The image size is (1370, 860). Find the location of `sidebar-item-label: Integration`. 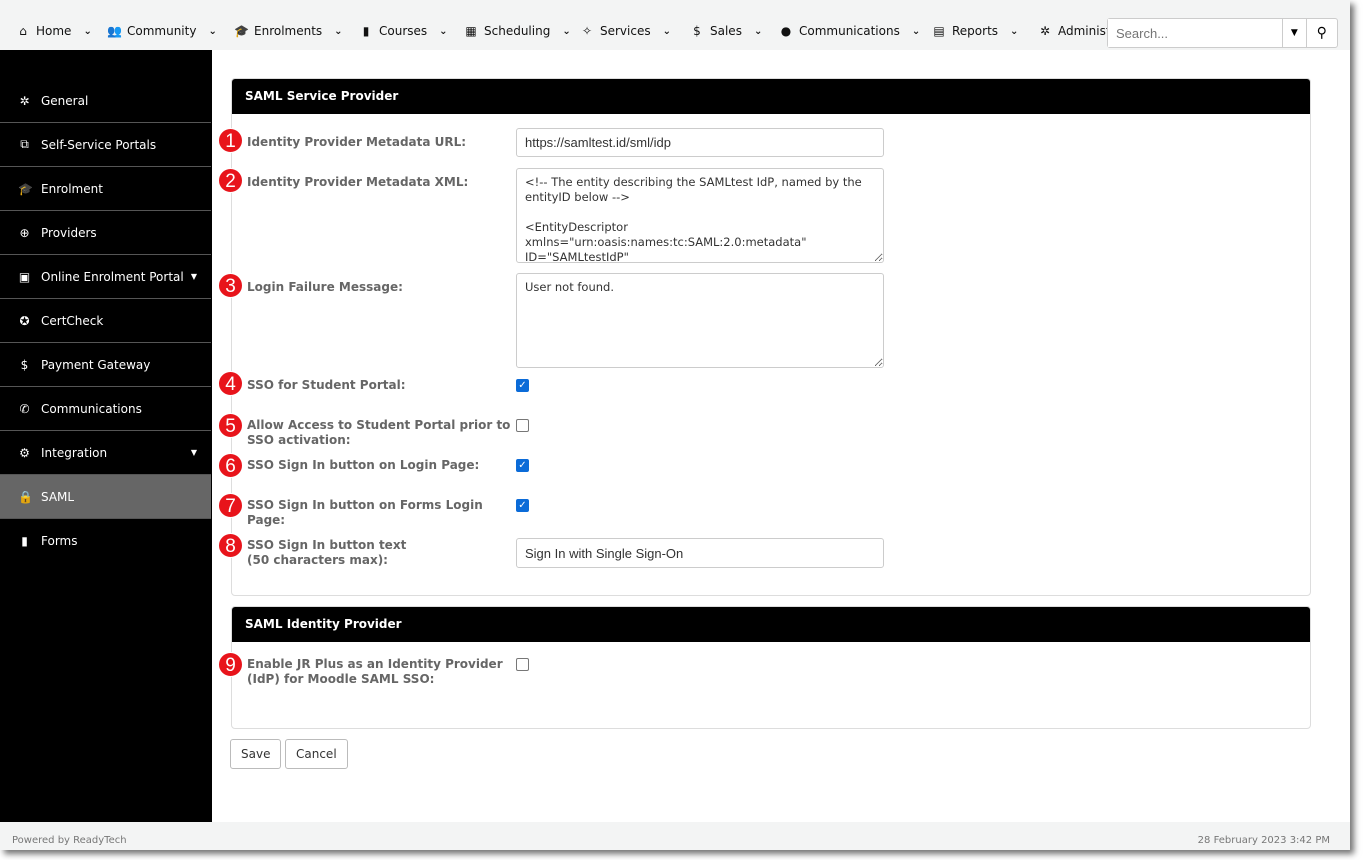

sidebar-item-label: Integration is located at coordinates (74, 452).